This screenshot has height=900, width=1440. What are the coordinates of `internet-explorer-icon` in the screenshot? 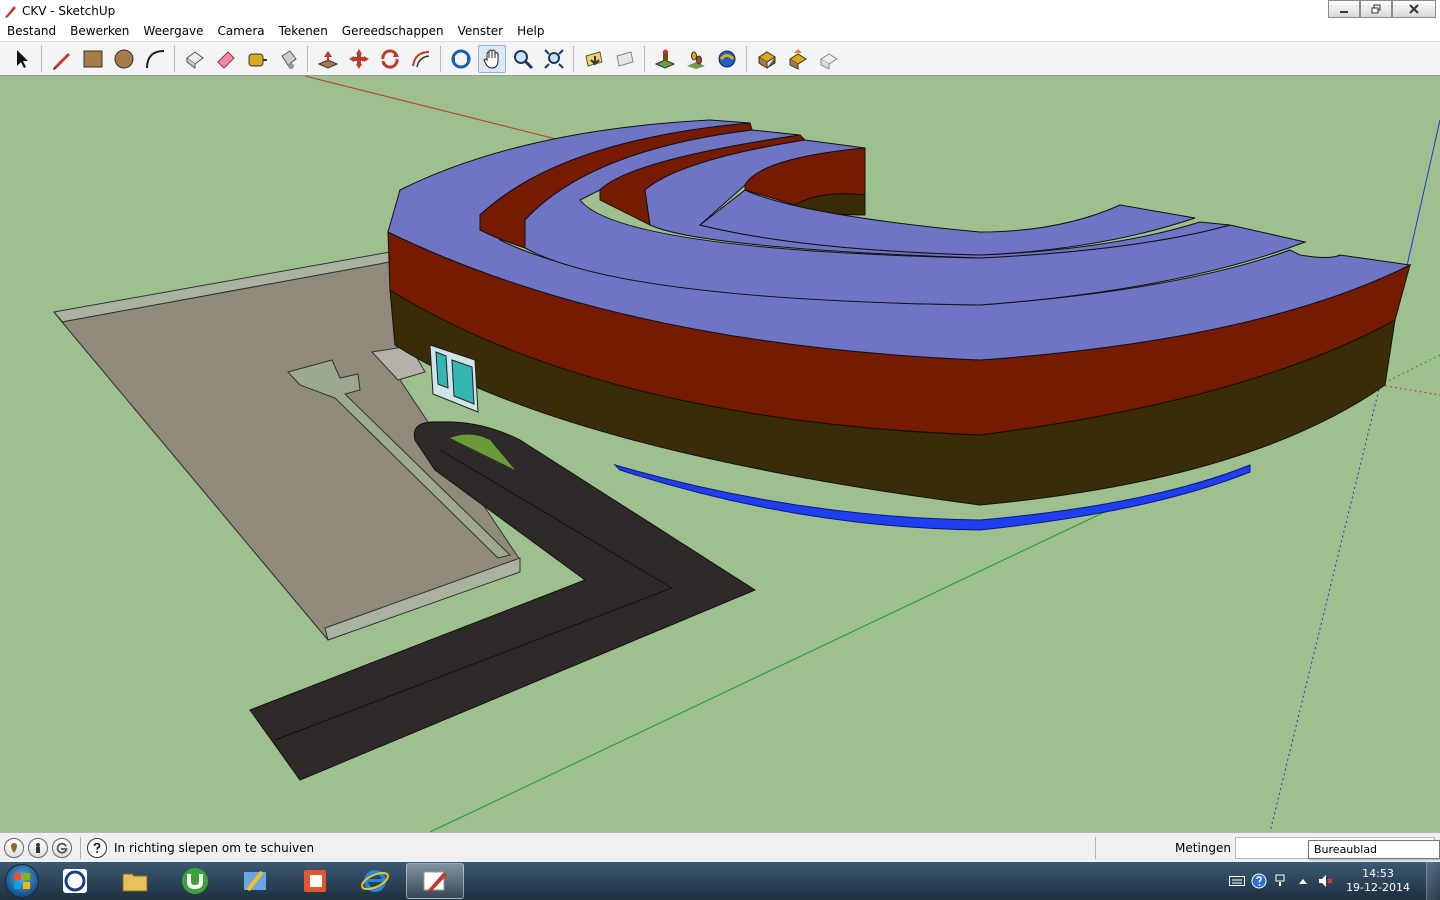 It's located at (375, 881).